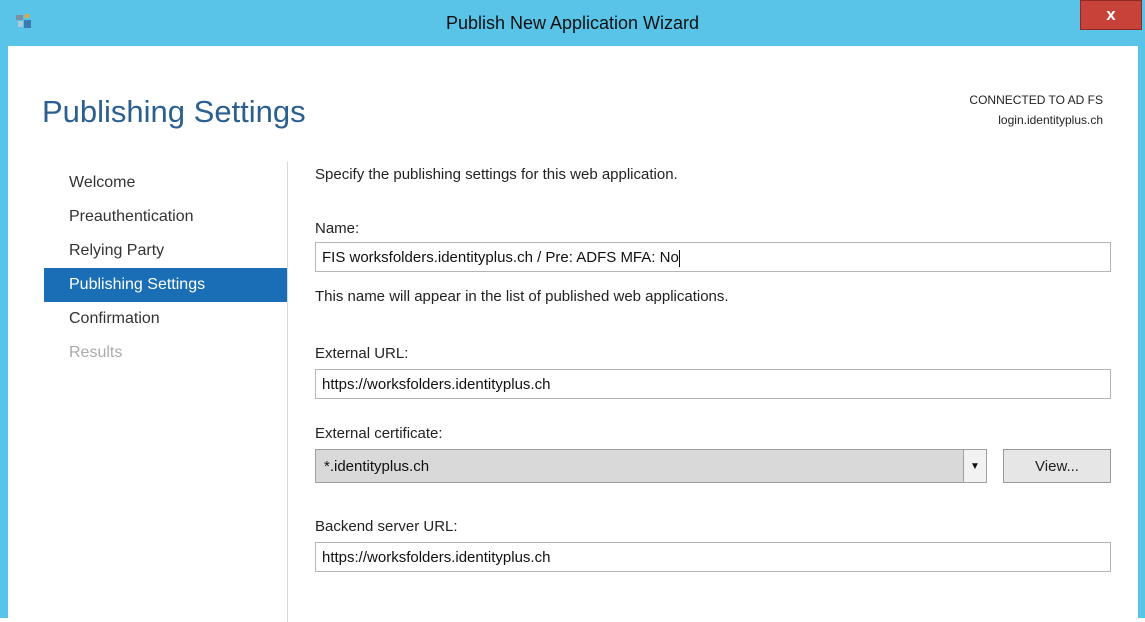 The width and height of the screenshot is (1145, 622). Describe the element at coordinates (287, 392) in the screenshot. I see `nav-divider` at that location.